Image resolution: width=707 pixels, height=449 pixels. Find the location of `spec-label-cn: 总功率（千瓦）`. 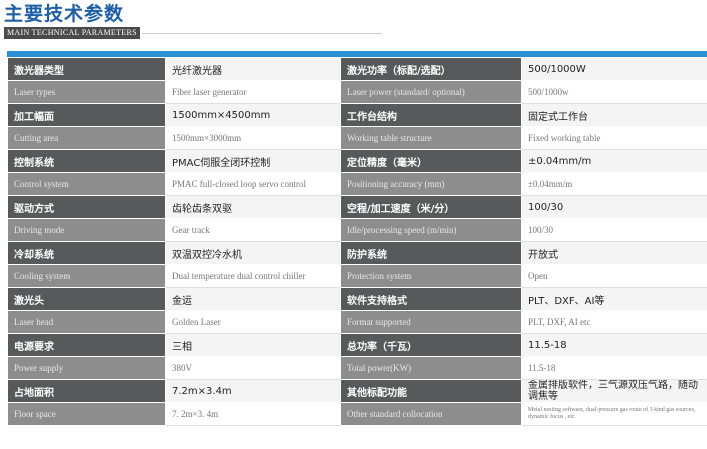

spec-label-cn: 总功率（千瓦） is located at coordinates (431, 345).